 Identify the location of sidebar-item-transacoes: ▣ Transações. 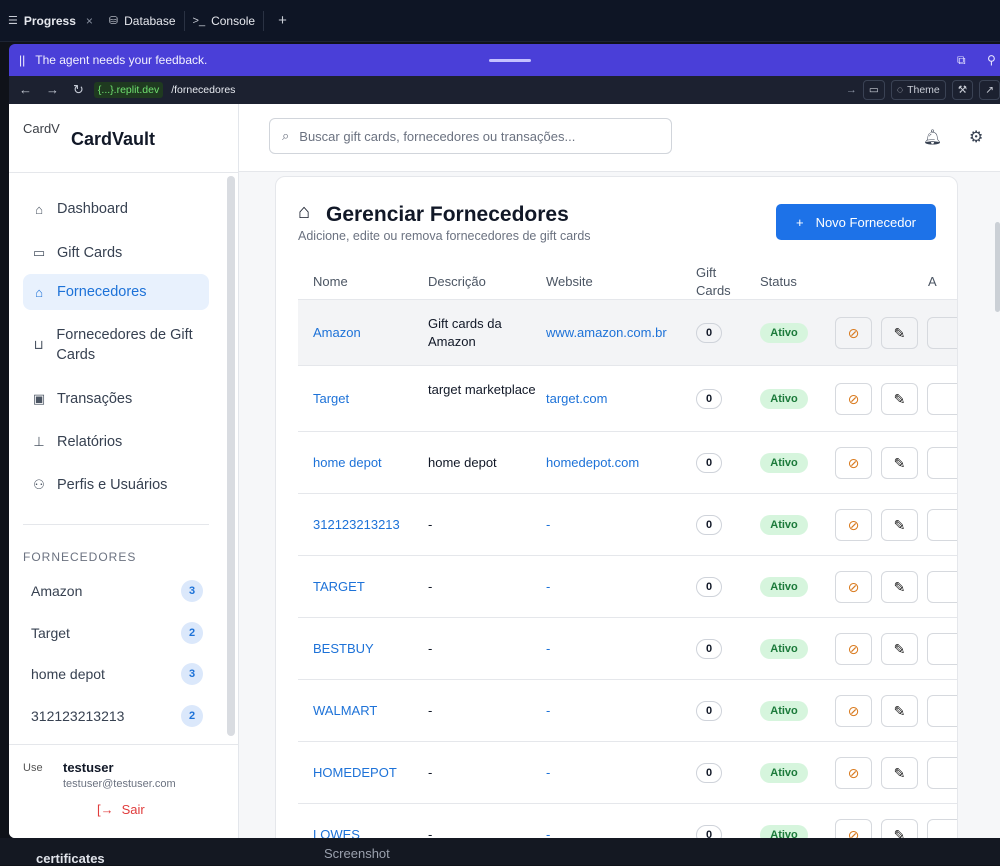
(116, 399).